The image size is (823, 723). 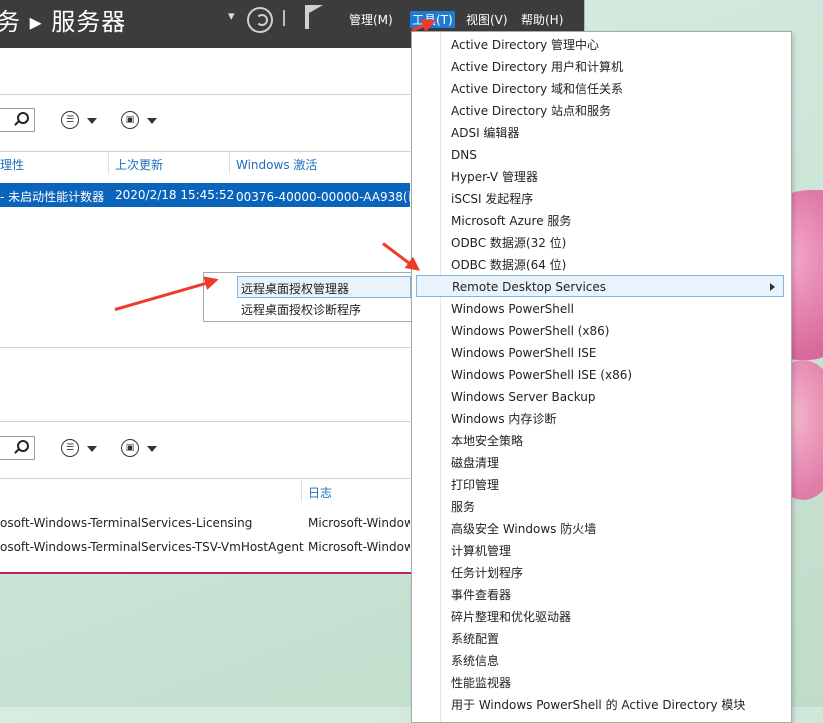 I want to click on chevron-right-icon, so click(x=772, y=287).